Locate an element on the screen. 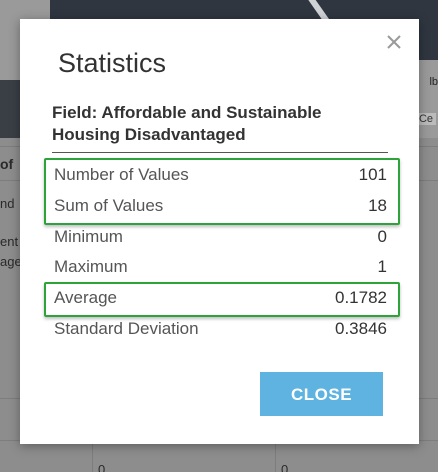  bg-fragment-3: ent is located at coordinates (9, 241).